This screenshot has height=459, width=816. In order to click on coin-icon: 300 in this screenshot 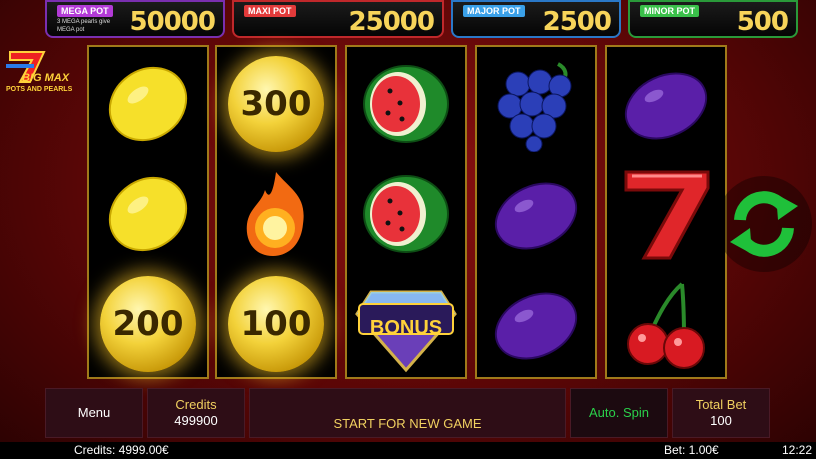, I will do `click(276, 104)`.